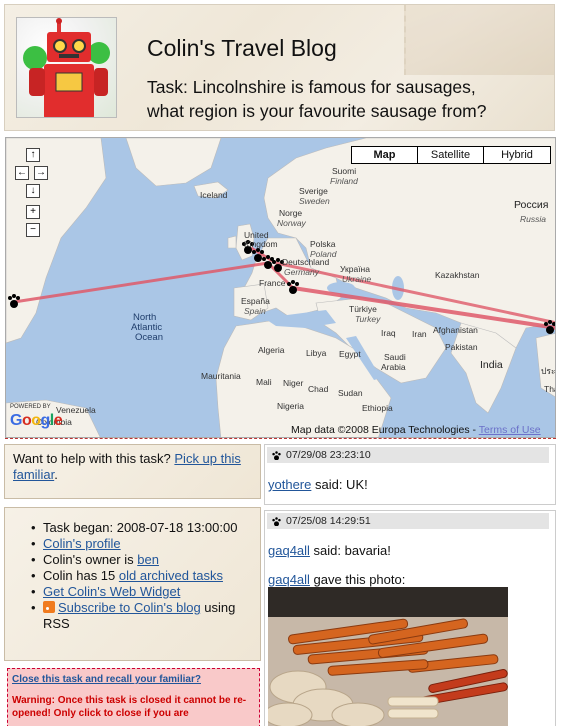 Image resolution: width=569 pixels, height=726 pixels. Describe the element at coordinates (455, 330) in the screenshot. I see `map-label-afghanistan: Afghanistan` at that location.